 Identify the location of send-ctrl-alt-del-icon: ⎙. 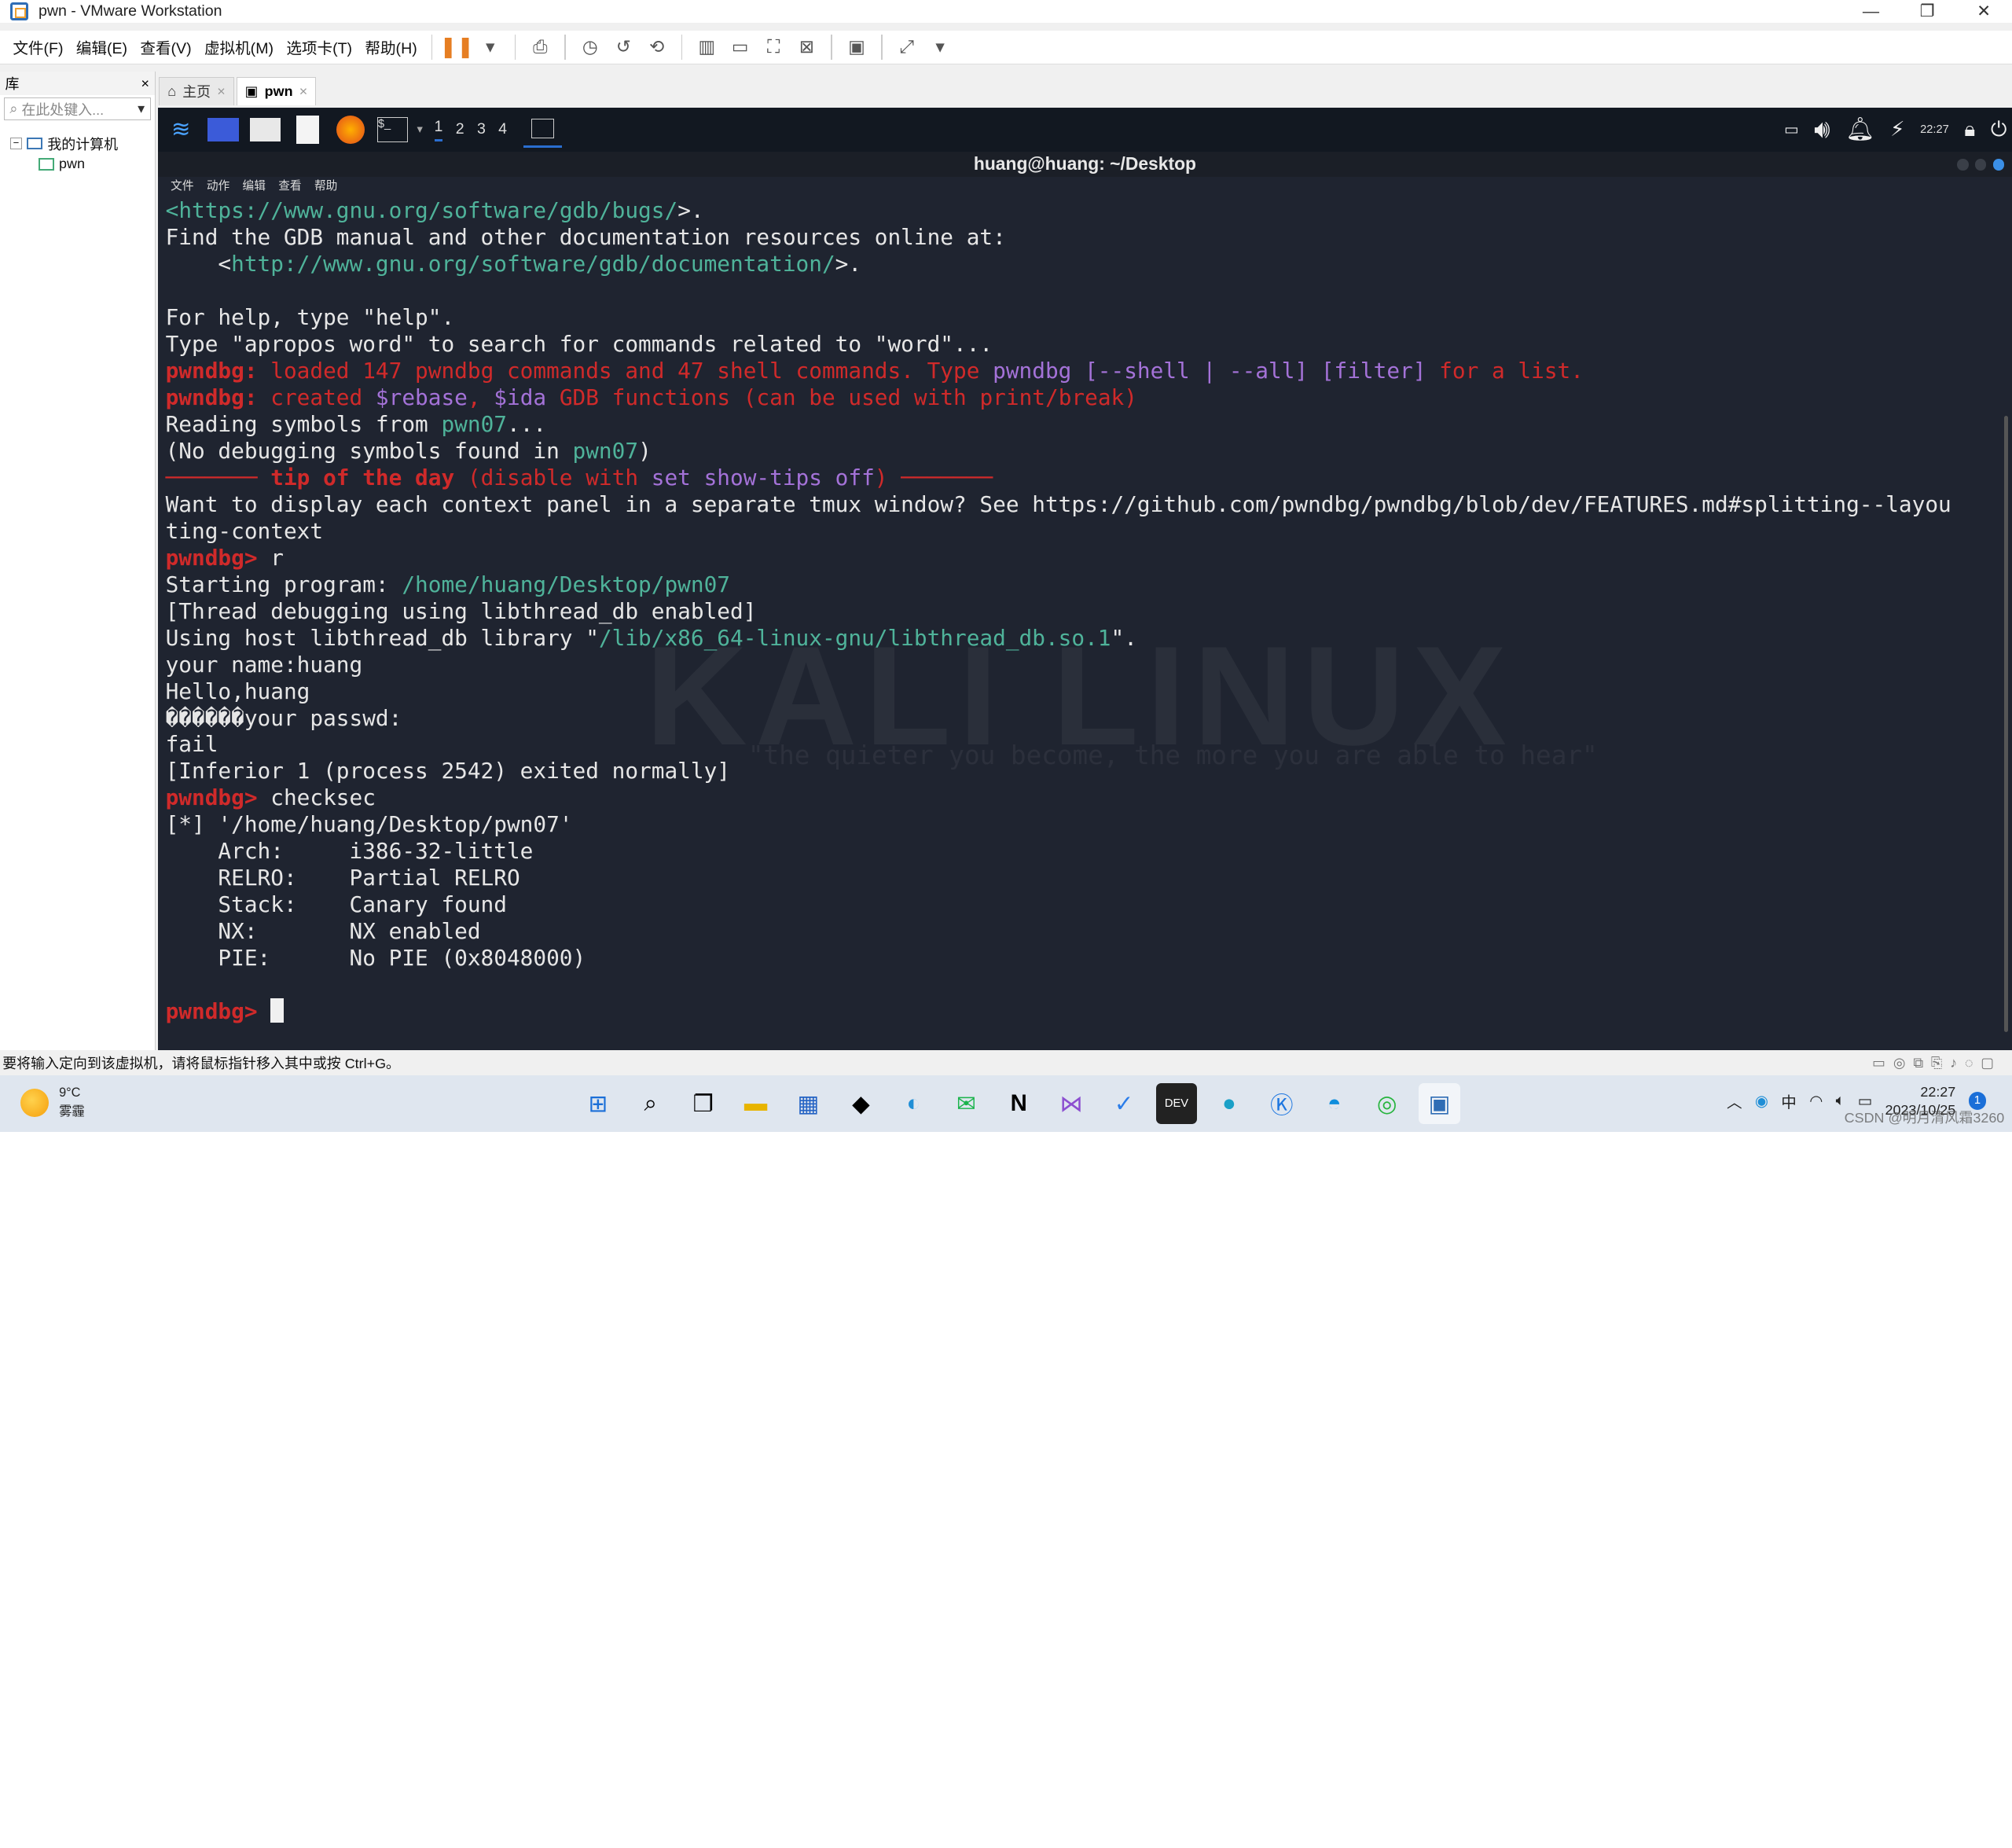
(540, 47).